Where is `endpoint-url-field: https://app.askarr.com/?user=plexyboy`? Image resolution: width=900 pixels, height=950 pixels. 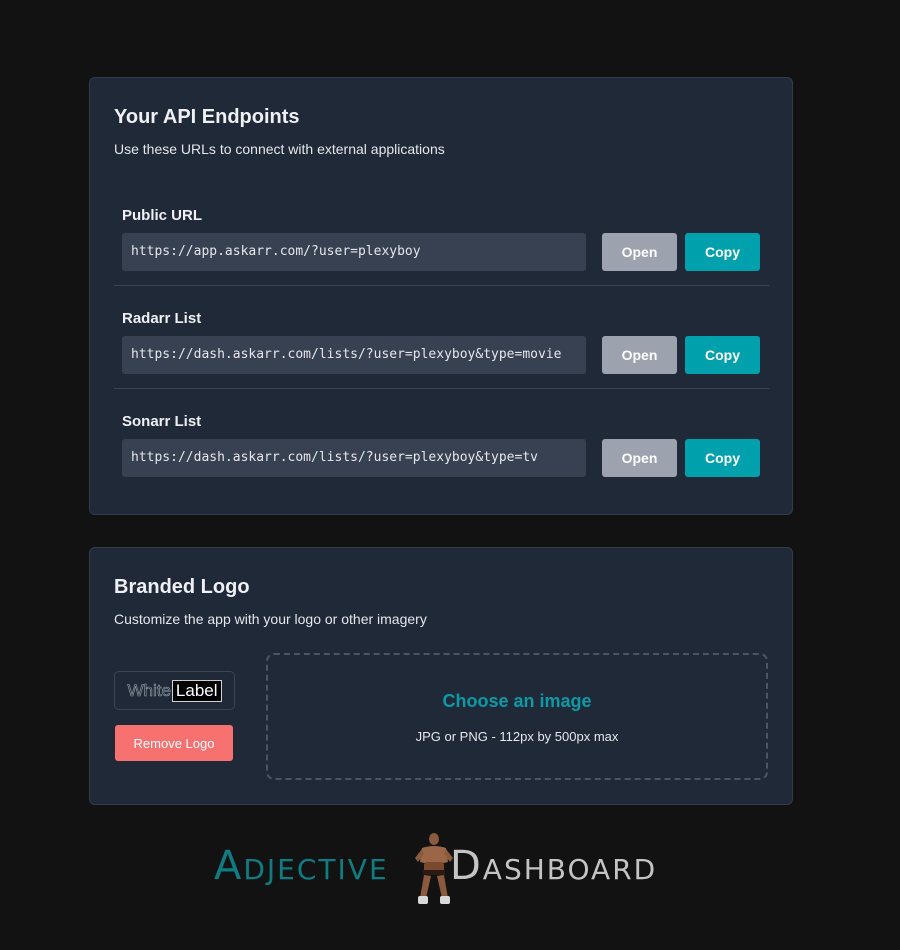 endpoint-url-field: https://app.askarr.com/?user=plexyboy is located at coordinates (354, 252).